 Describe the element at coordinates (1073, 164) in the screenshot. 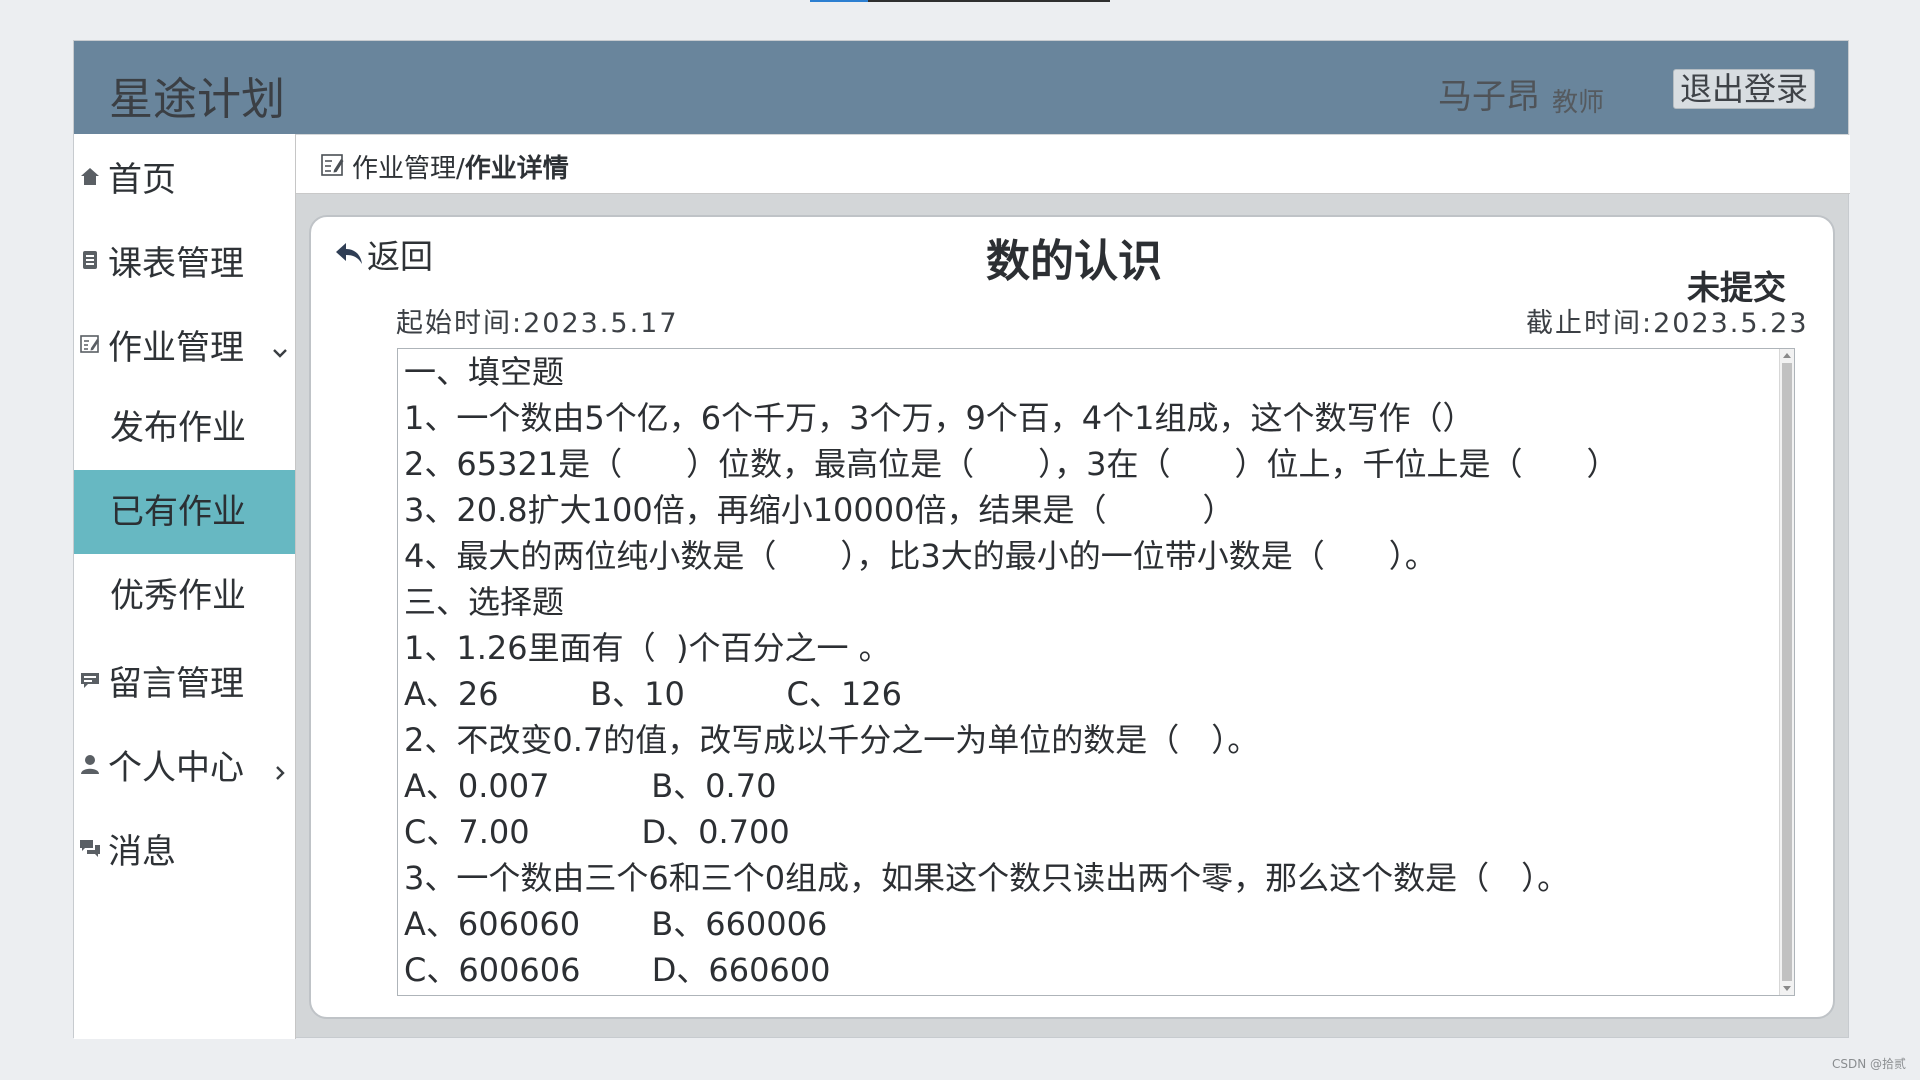

I see `breadcrumb: 作业管理/作业详情` at that location.